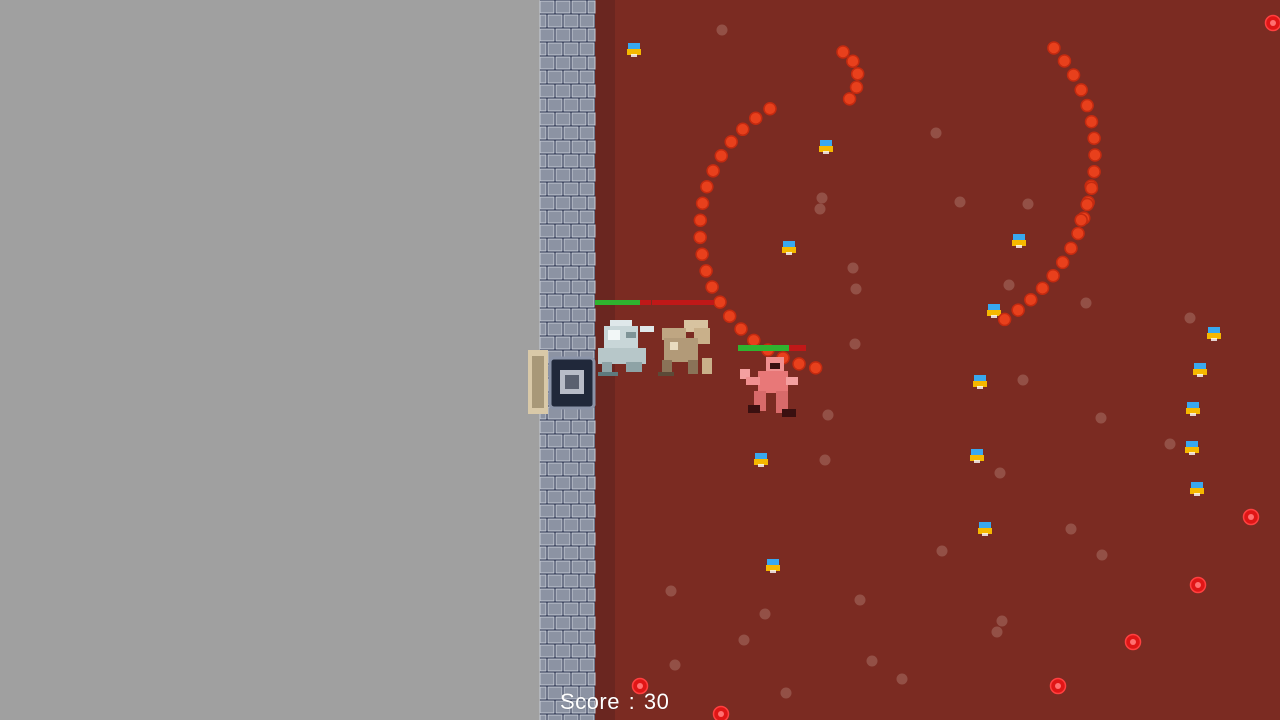  I want to click on score-label: Score, so click(590, 701).